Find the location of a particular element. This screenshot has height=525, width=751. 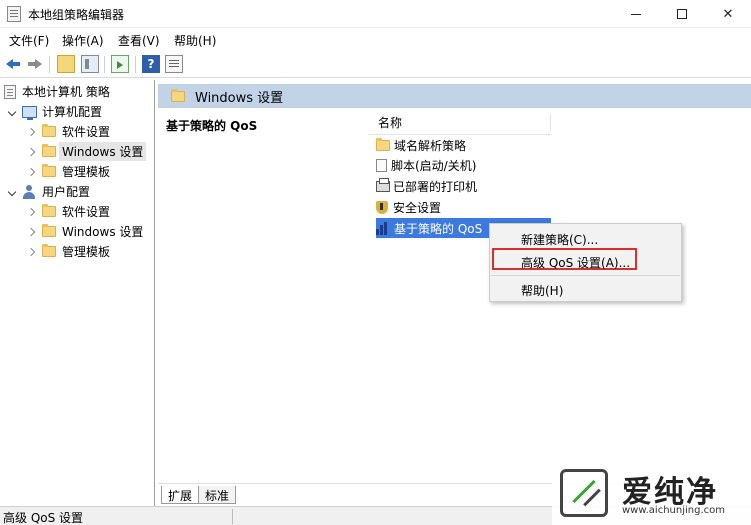

menu-help: 帮助(H) is located at coordinates (195, 40).